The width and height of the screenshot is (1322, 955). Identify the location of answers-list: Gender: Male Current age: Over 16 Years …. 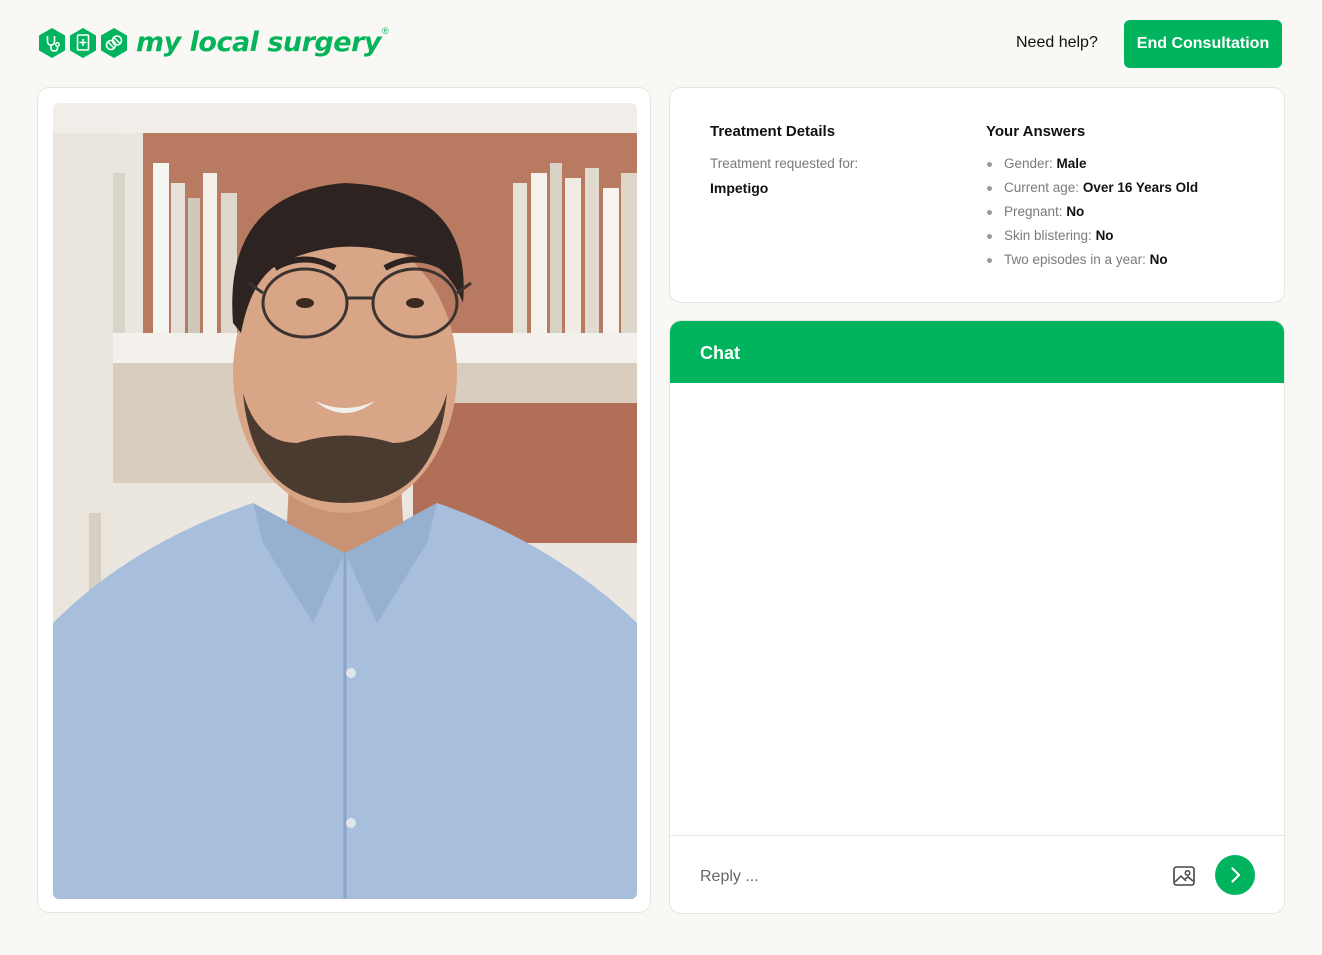
(1092, 214).